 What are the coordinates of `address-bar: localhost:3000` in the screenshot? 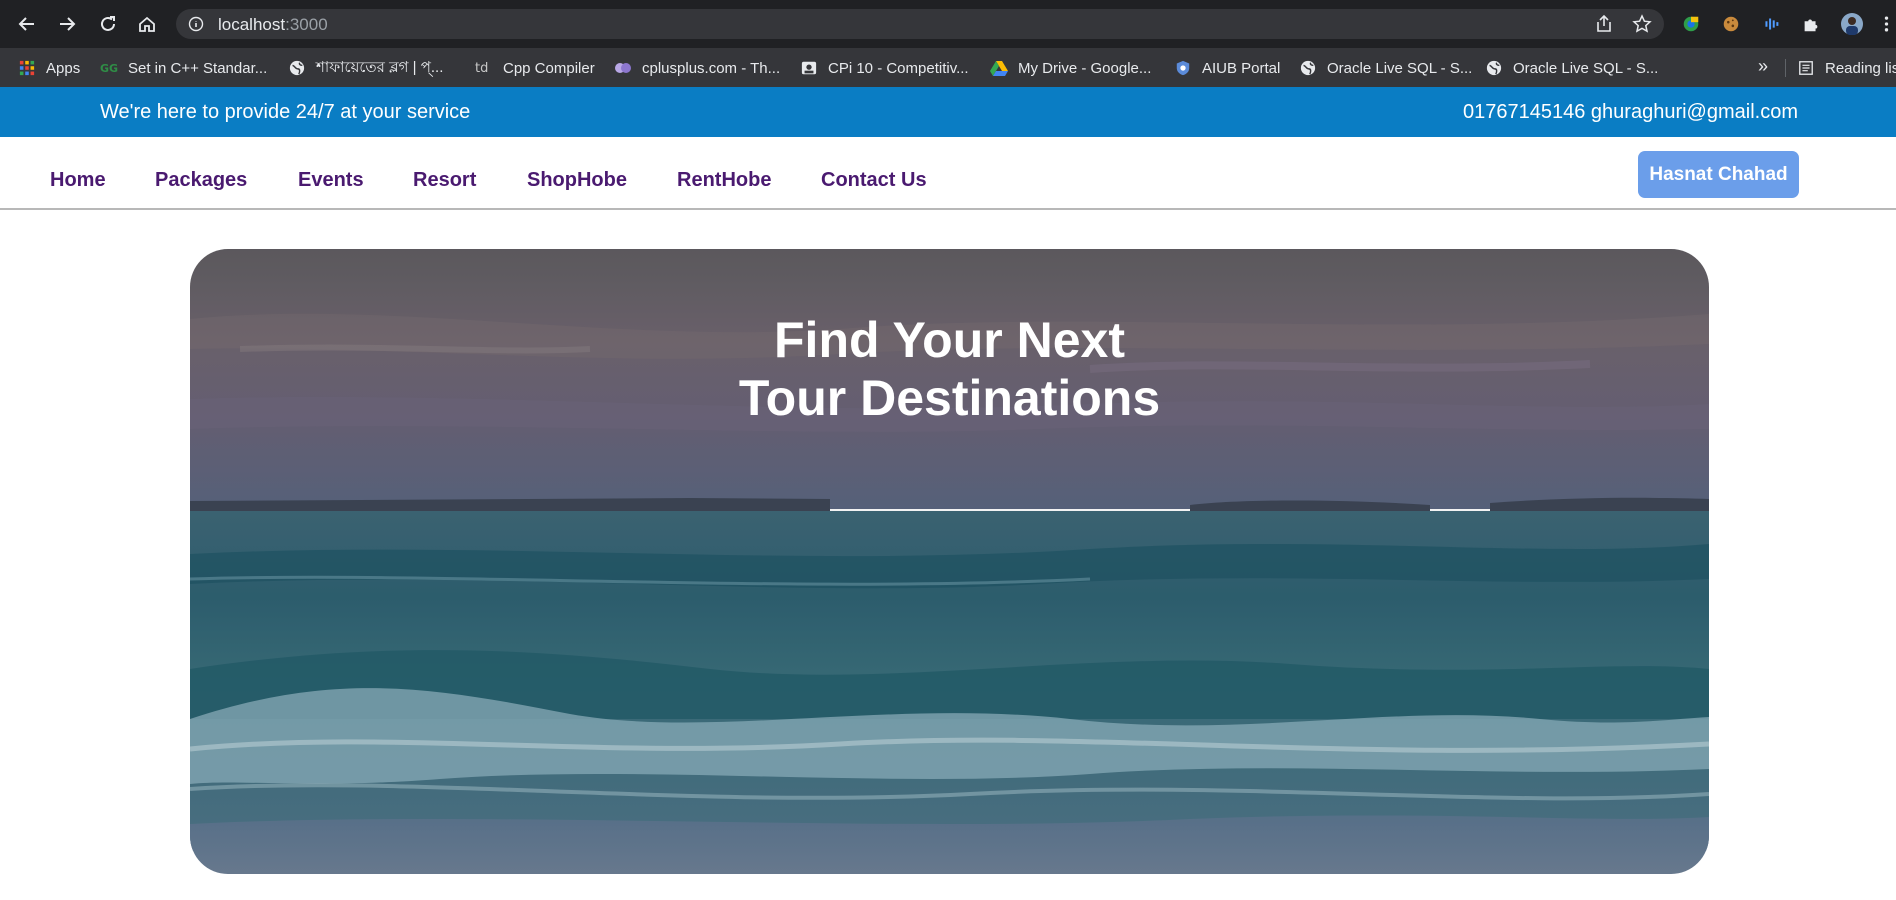 It's located at (920, 24).